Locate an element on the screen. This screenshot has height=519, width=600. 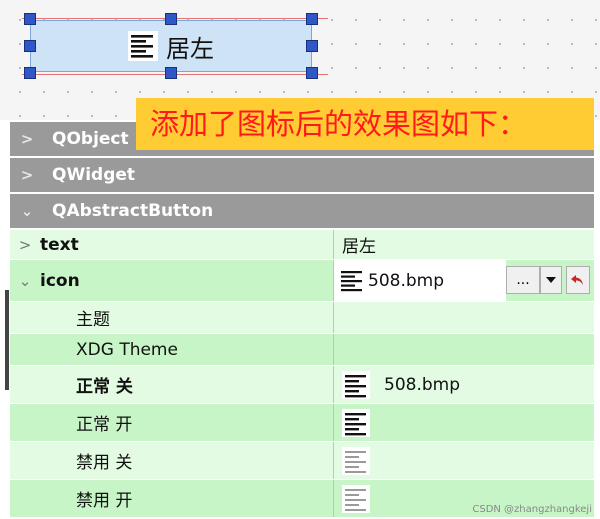
property-row-text: > text 居左 is located at coordinates (302, 245).